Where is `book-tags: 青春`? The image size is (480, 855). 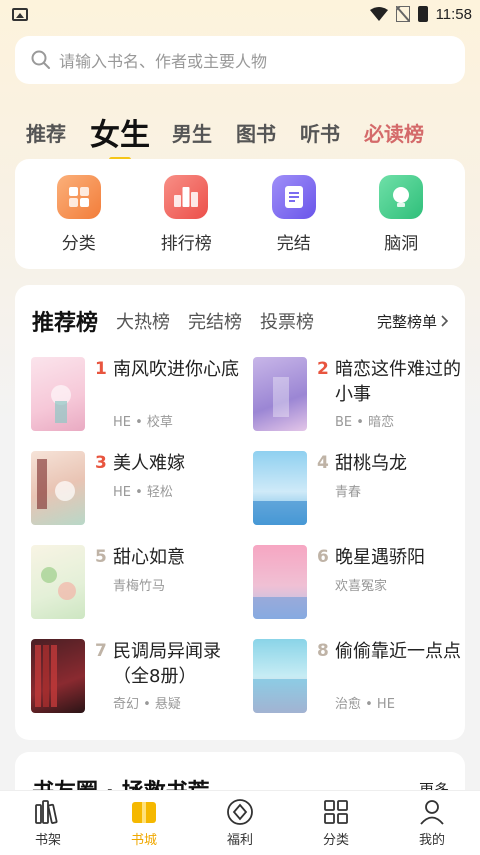 book-tags: 青春 is located at coordinates (348, 492).